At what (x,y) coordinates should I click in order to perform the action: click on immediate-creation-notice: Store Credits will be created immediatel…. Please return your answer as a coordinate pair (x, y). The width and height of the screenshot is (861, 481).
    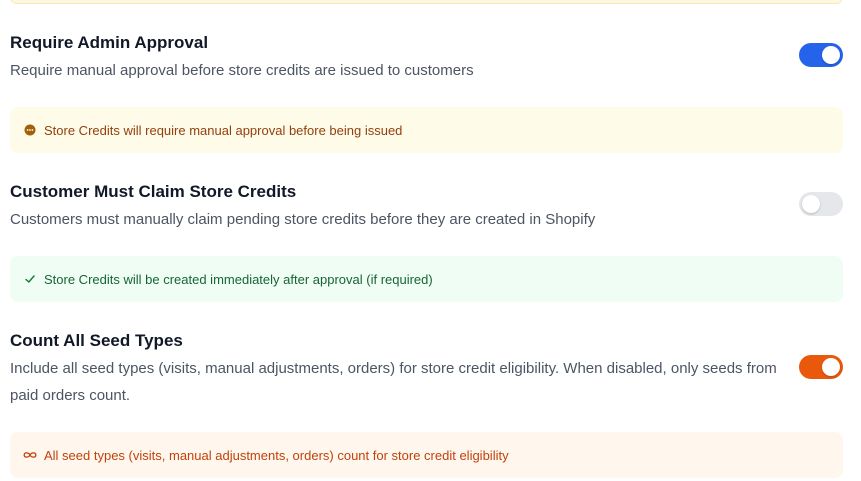
    Looking at the image, I should click on (426, 279).